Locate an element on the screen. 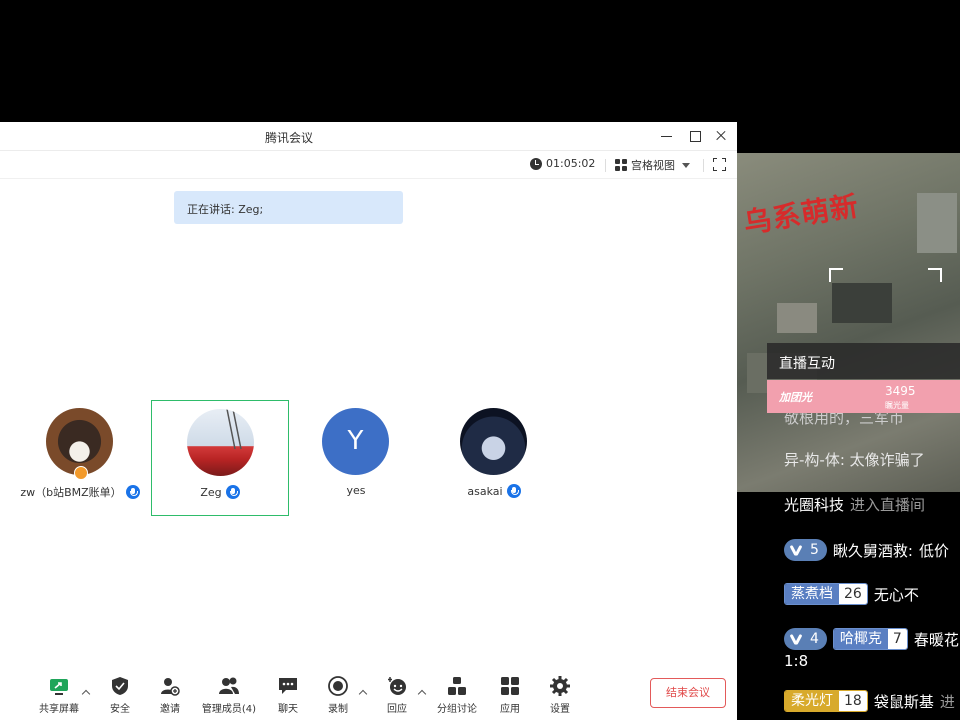  glow-count: 3495 is located at coordinates (900, 391).